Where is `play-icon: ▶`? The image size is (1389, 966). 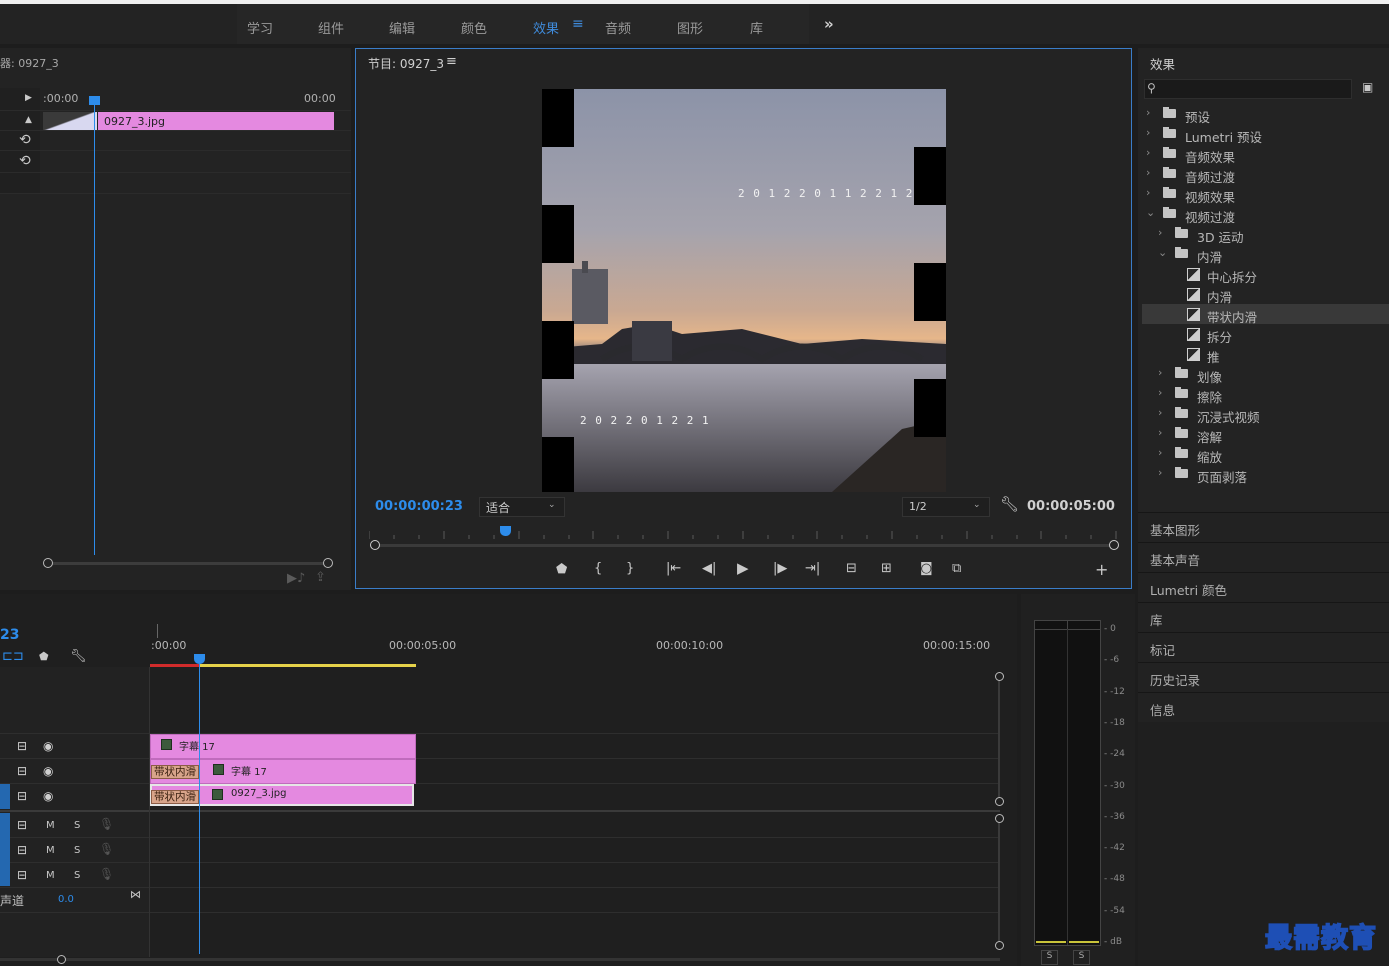
play-icon: ▶ is located at coordinates (743, 568).